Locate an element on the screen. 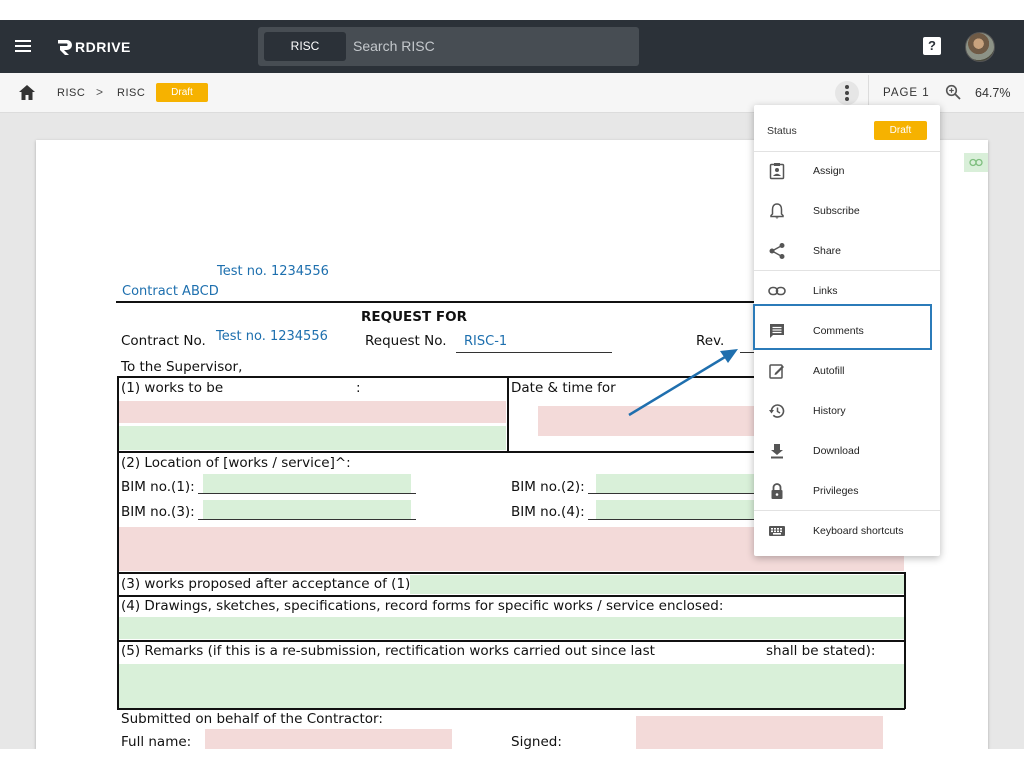 This screenshot has width=1024, height=768. bim2-field is located at coordinates (676, 483).